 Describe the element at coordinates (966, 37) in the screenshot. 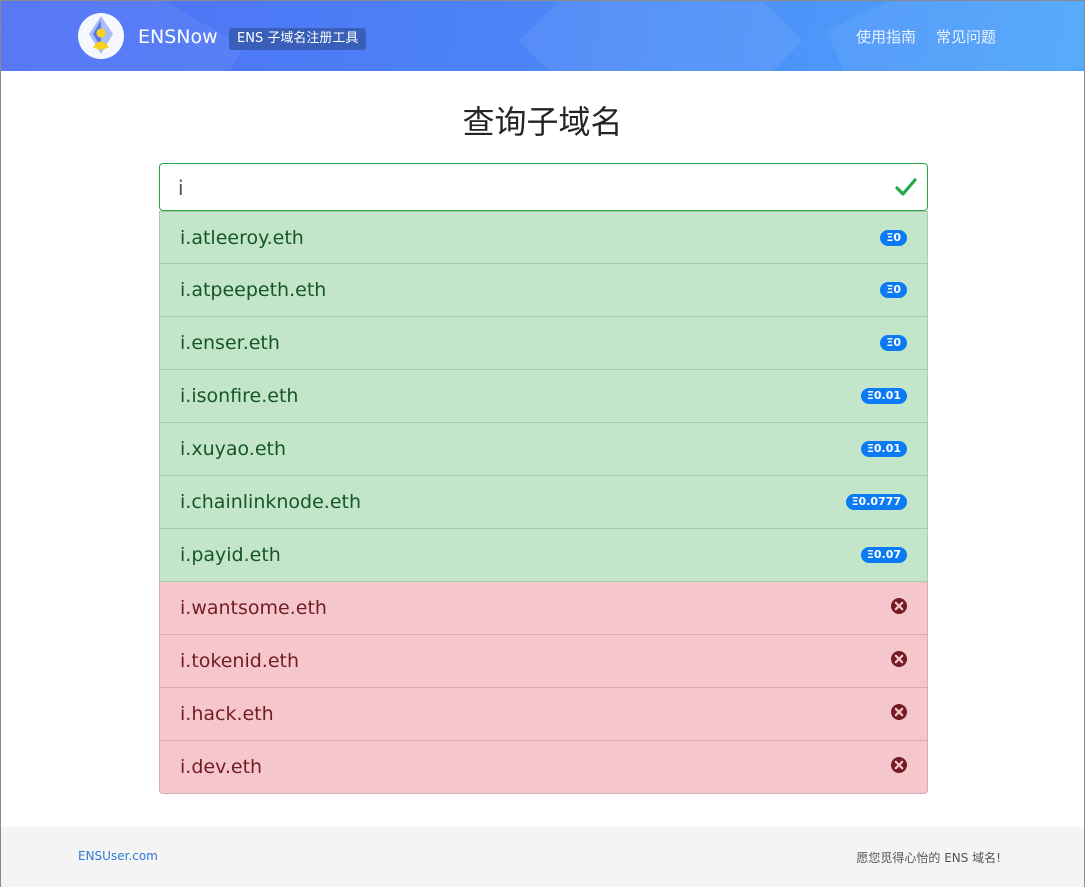

I see `nav-faq-link: 常见问题` at that location.